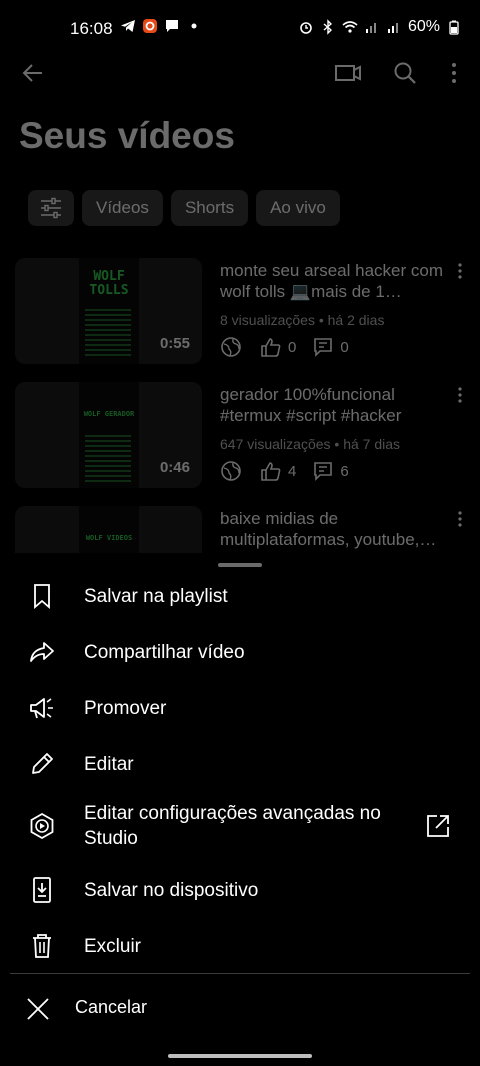  Describe the element at coordinates (174, 343) in the screenshot. I see `video-duration: 0:55` at that location.